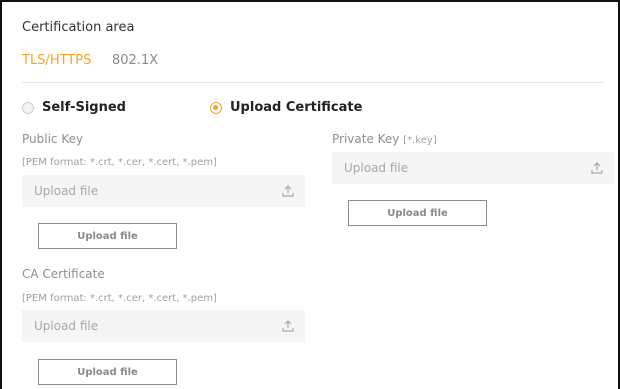  What do you see at coordinates (78, 27) in the screenshot?
I see `section-title: Certification area` at bounding box center [78, 27].